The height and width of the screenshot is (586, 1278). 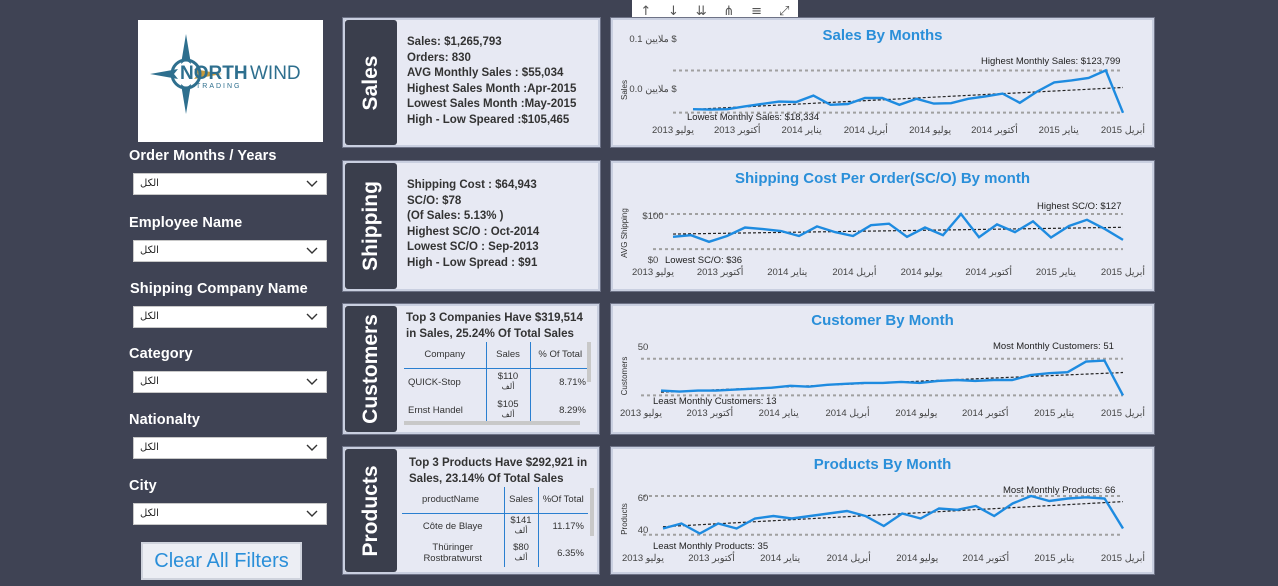 I want to click on trend-line, so click(x=908, y=98).